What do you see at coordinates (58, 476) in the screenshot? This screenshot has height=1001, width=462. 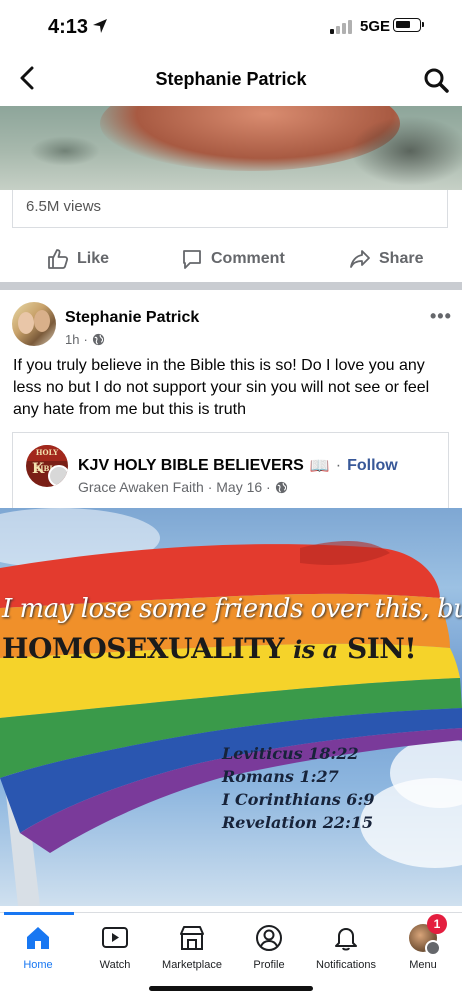 I see `profile-badge-icon` at bounding box center [58, 476].